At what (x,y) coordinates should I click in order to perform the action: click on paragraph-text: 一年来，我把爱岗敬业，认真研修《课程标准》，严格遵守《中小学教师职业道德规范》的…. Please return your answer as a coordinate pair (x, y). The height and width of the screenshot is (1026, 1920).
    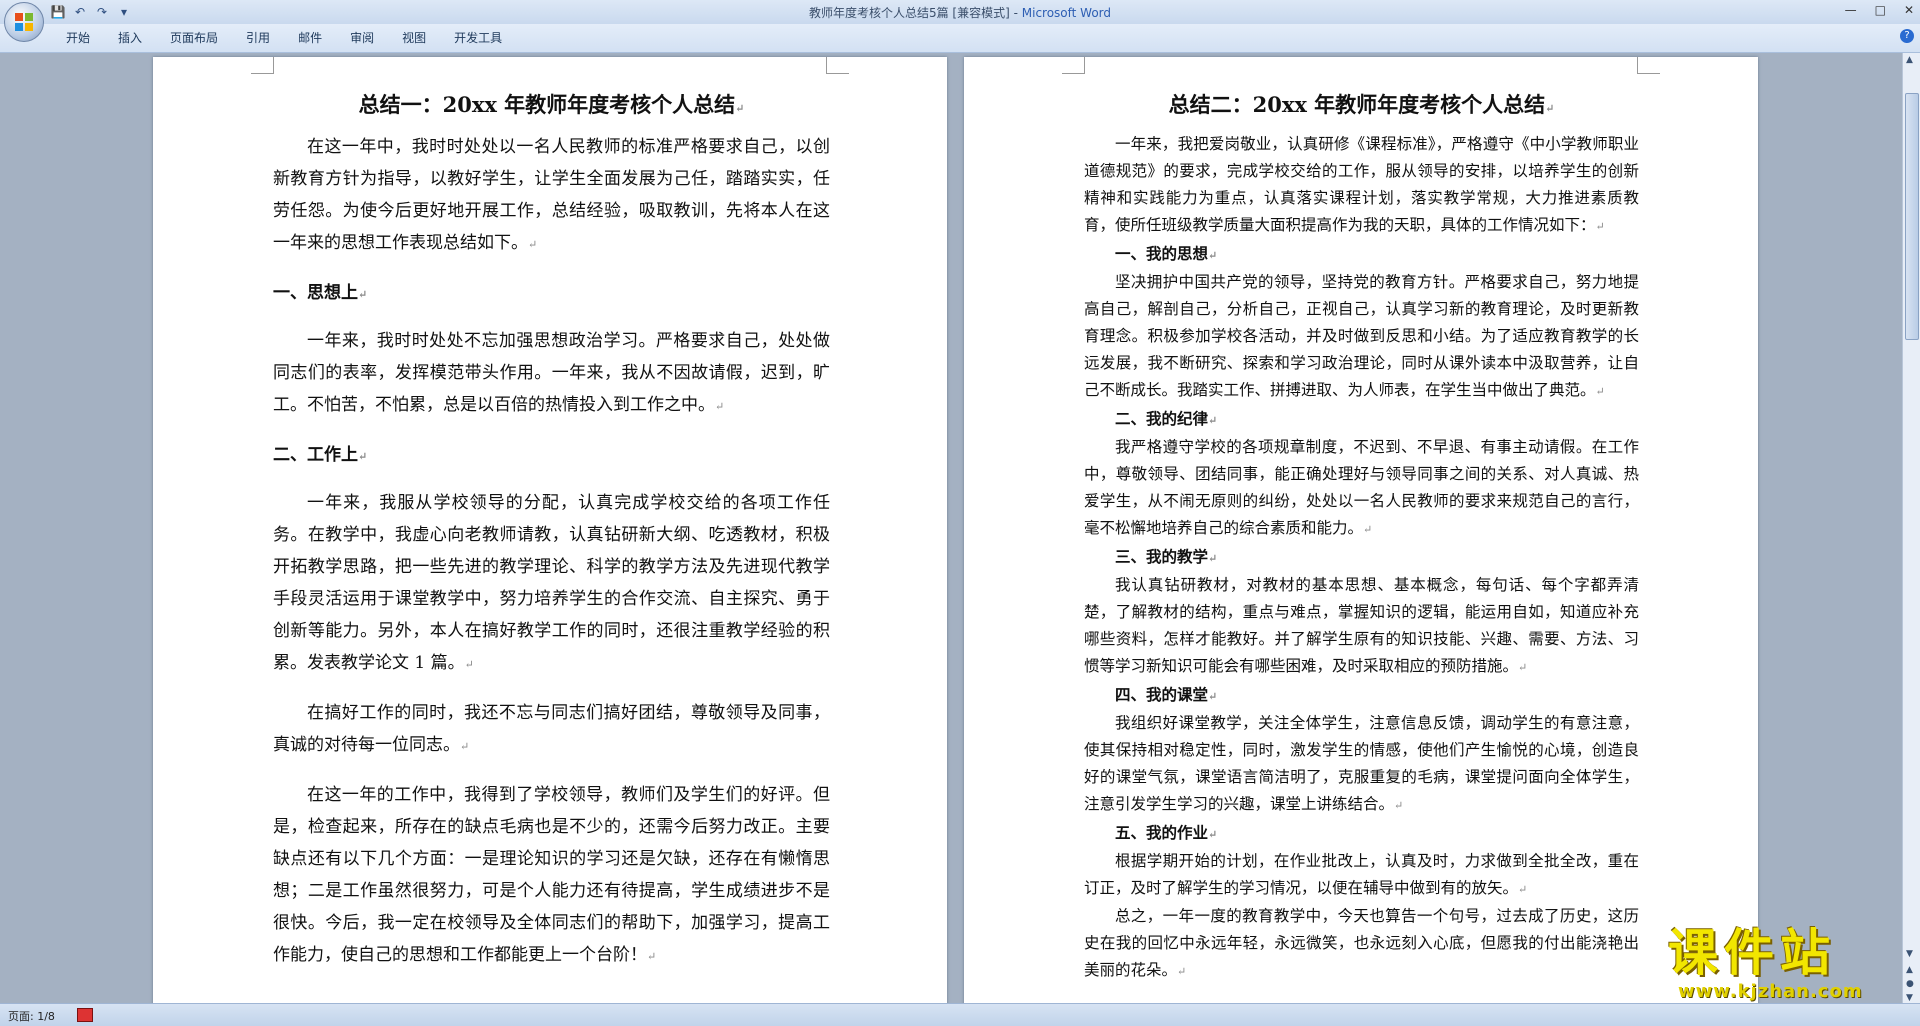
    Looking at the image, I should click on (1361, 184).